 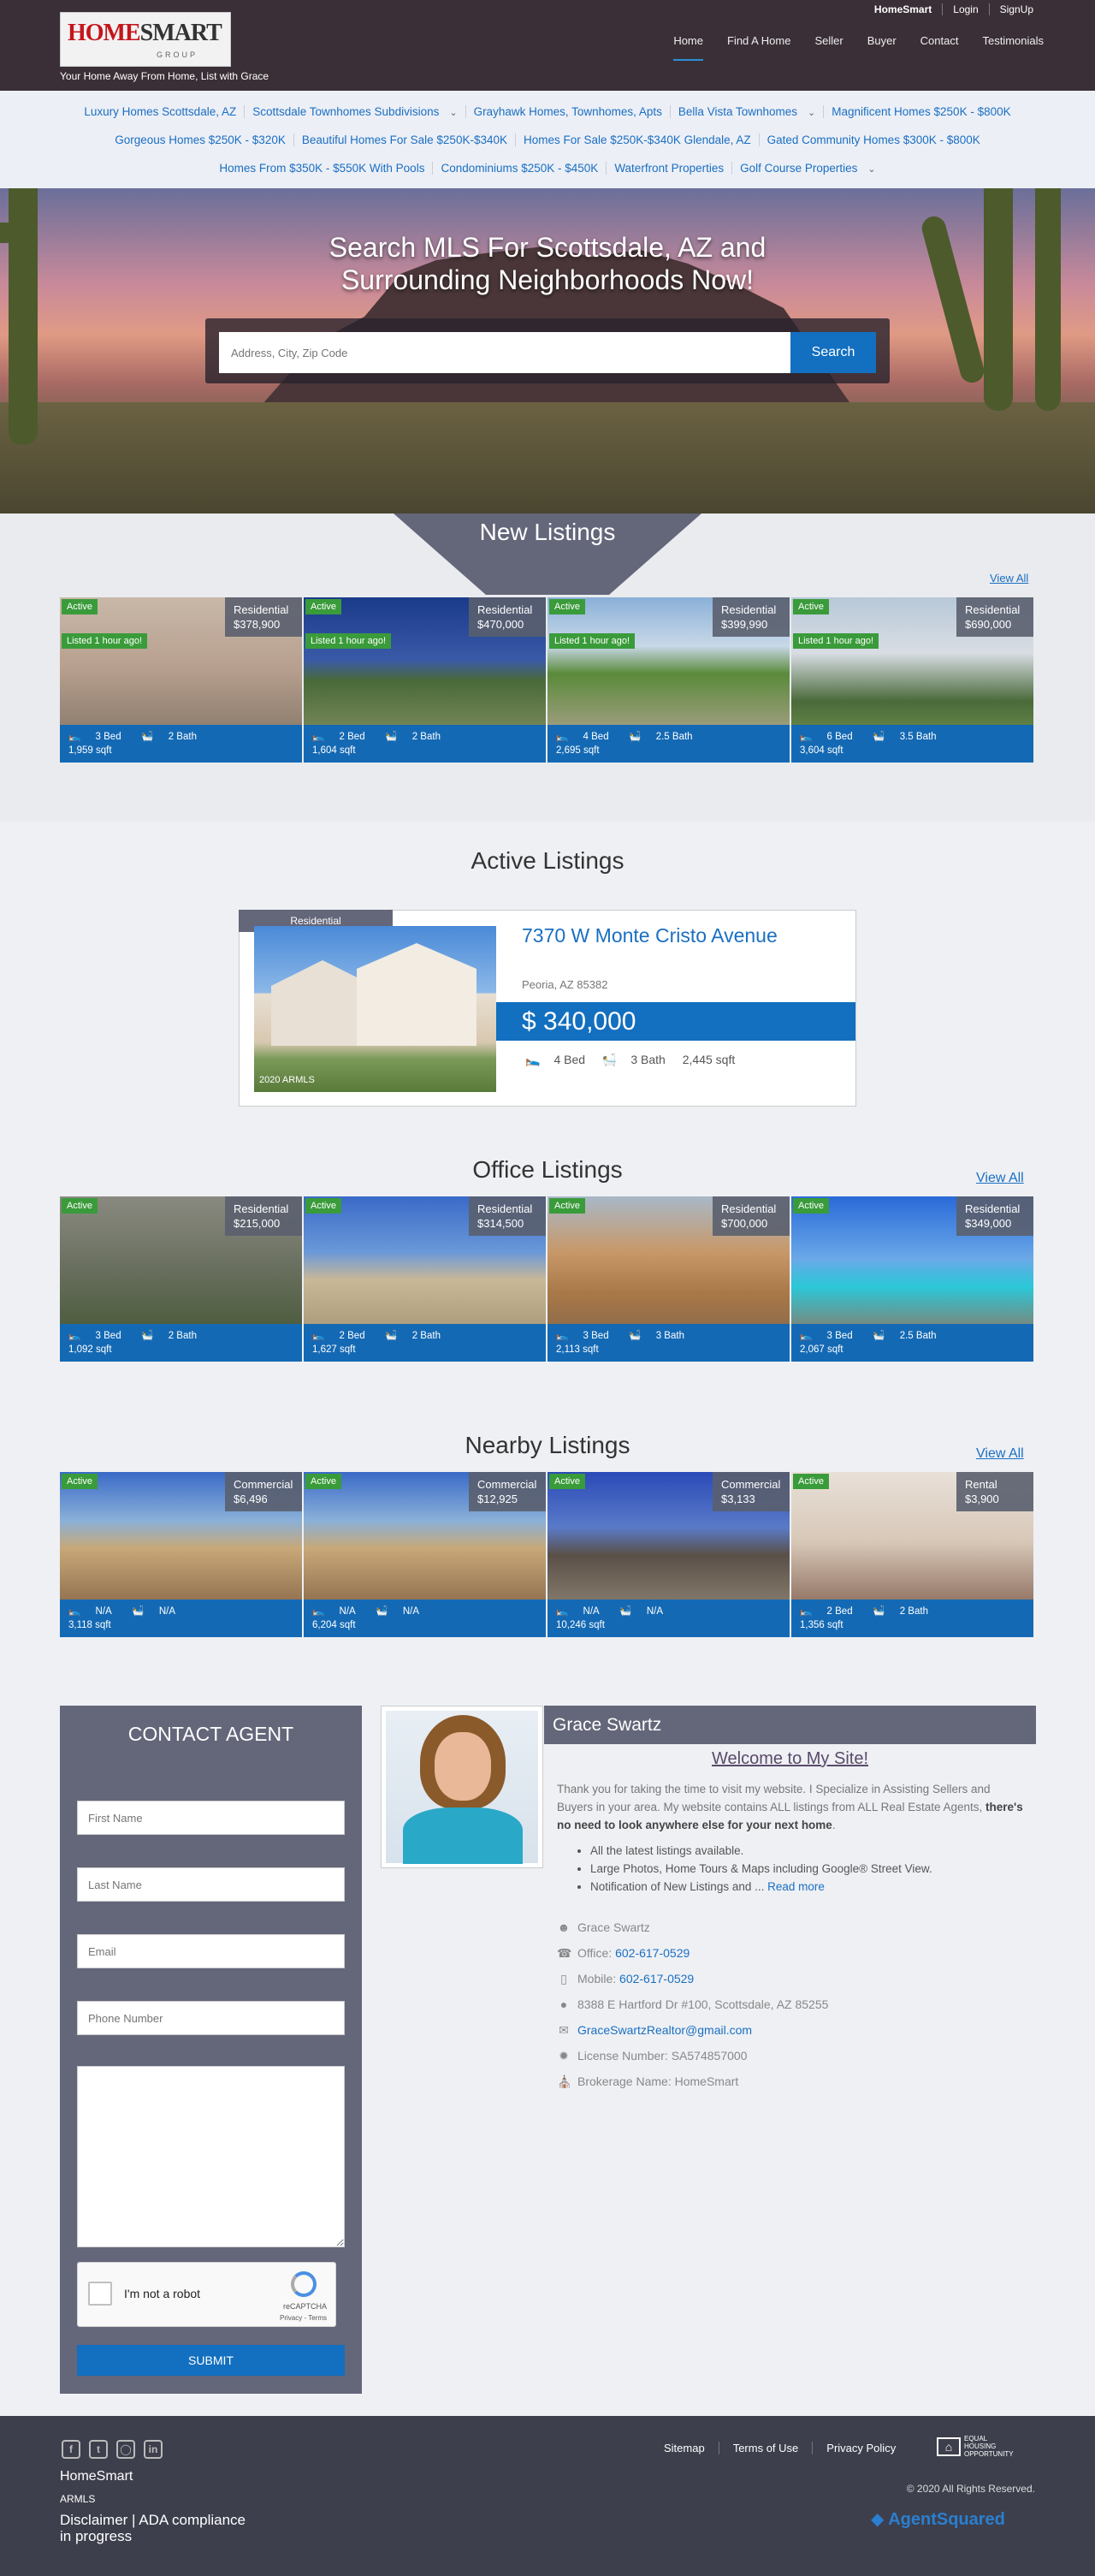 What do you see at coordinates (160, 111) in the screenshot?
I see `subnav-luxury-homes: Luxury Homes Scottsdale, AZ` at bounding box center [160, 111].